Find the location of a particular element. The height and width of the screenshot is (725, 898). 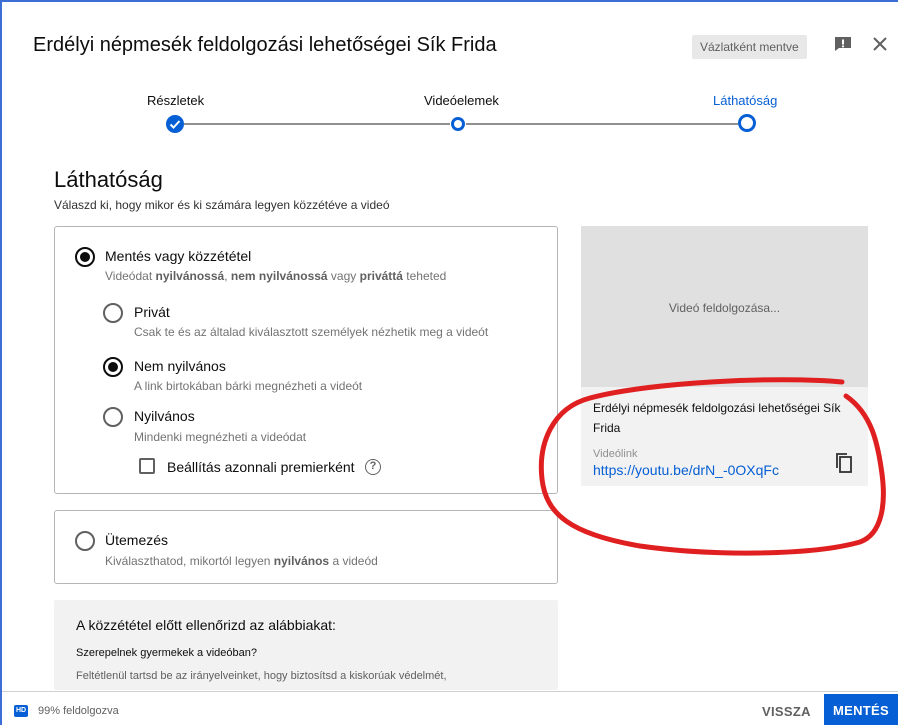

schedule-radio is located at coordinates (85, 541).